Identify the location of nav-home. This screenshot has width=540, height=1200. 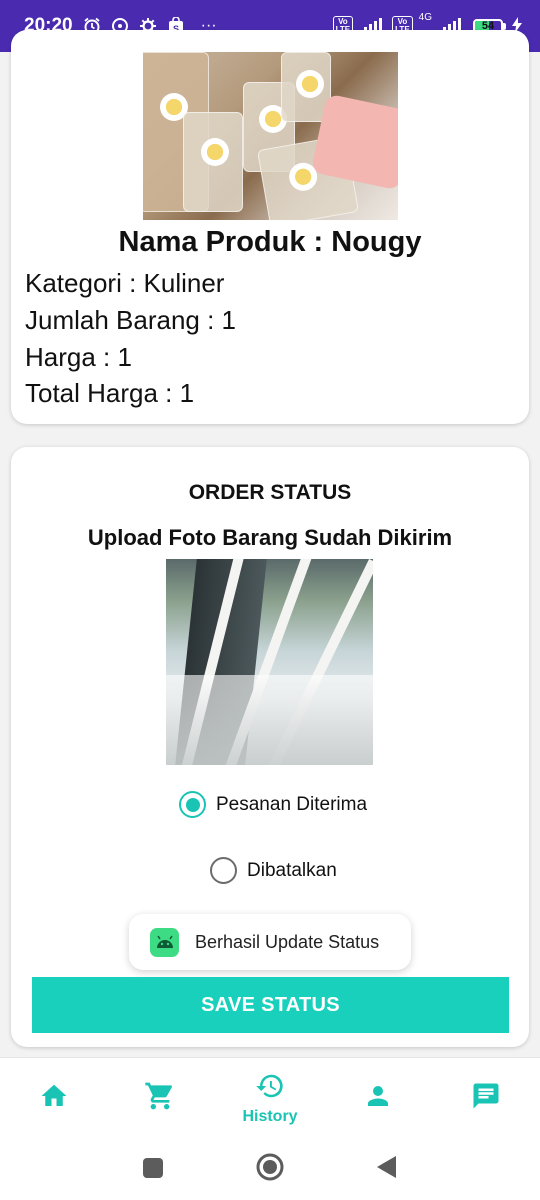
(54, 1098).